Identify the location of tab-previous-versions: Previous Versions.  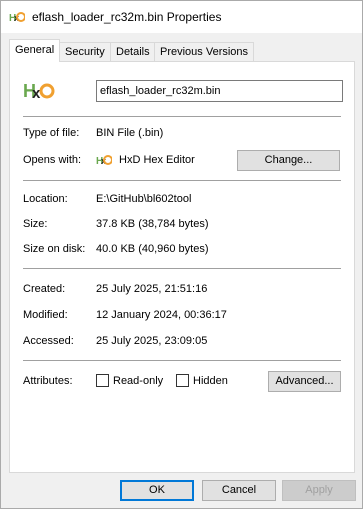
(204, 52).